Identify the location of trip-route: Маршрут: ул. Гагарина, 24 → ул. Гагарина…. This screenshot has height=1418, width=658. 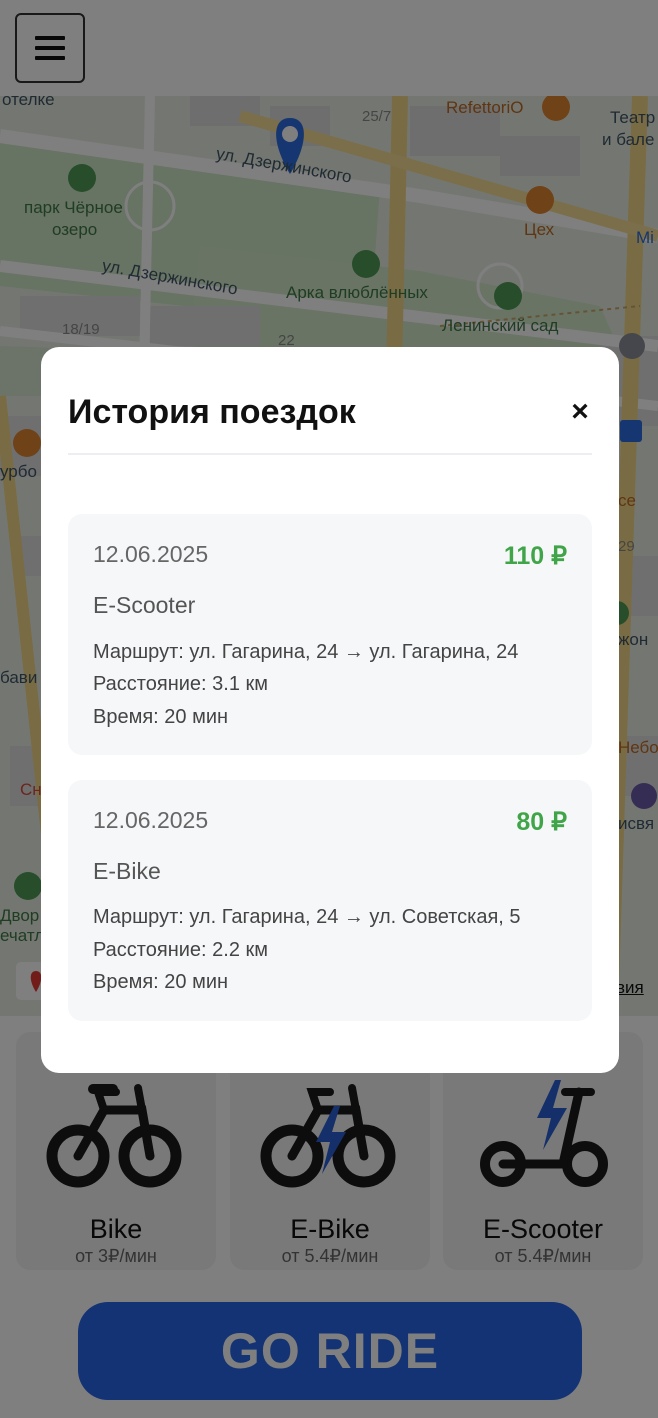
(306, 652).